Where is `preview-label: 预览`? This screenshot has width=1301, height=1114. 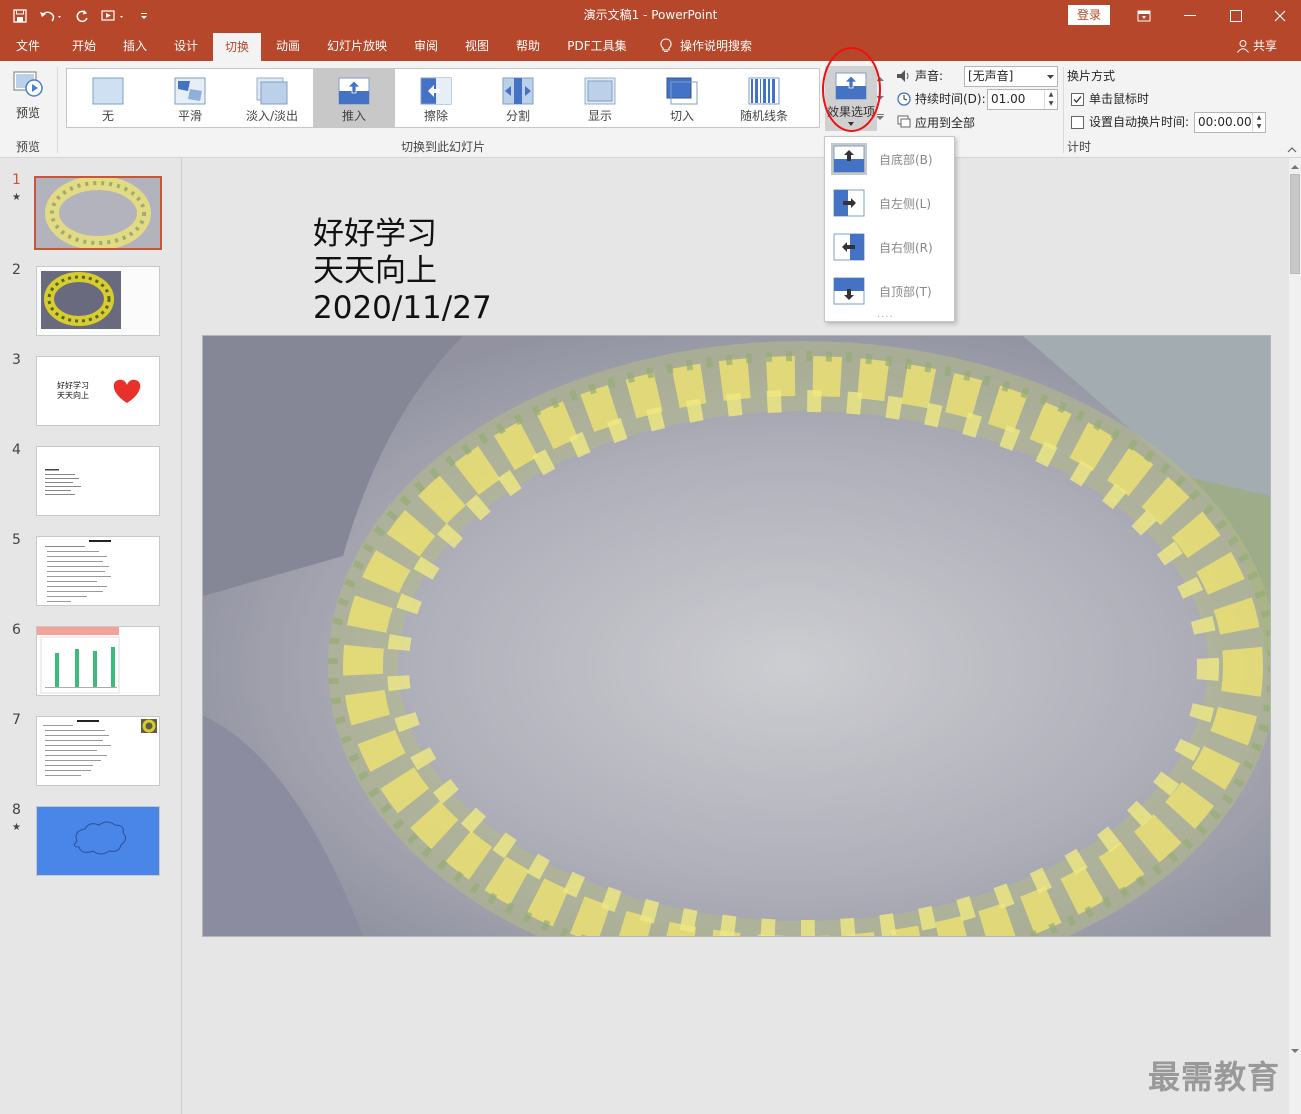 preview-label: 预览 is located at coordinates (27, 113).